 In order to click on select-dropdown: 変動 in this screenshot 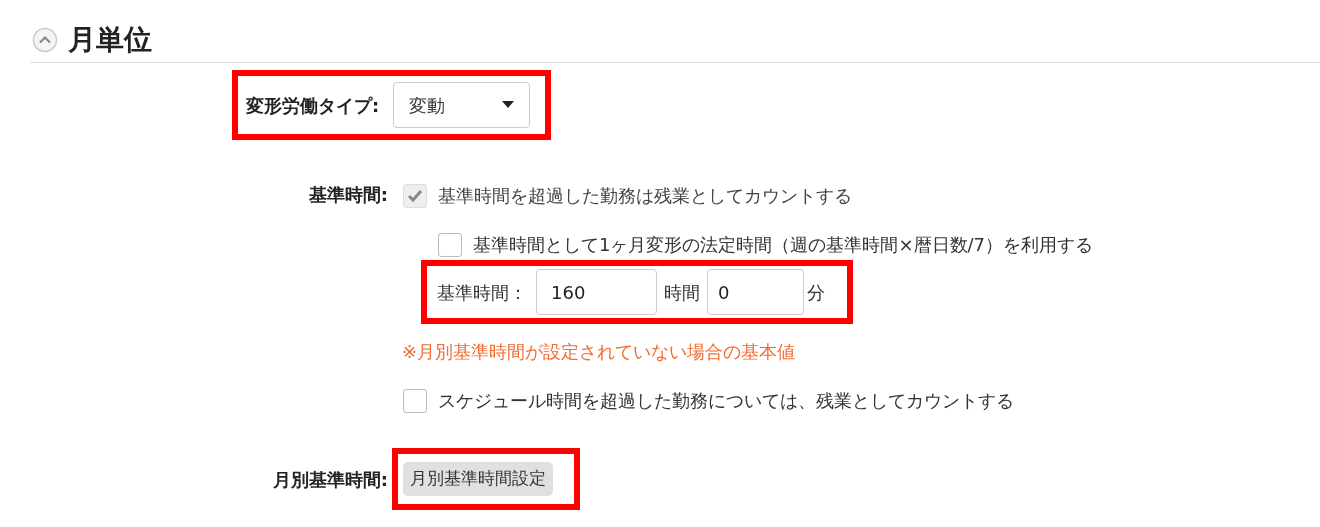, I will do `click(462, 105)`.